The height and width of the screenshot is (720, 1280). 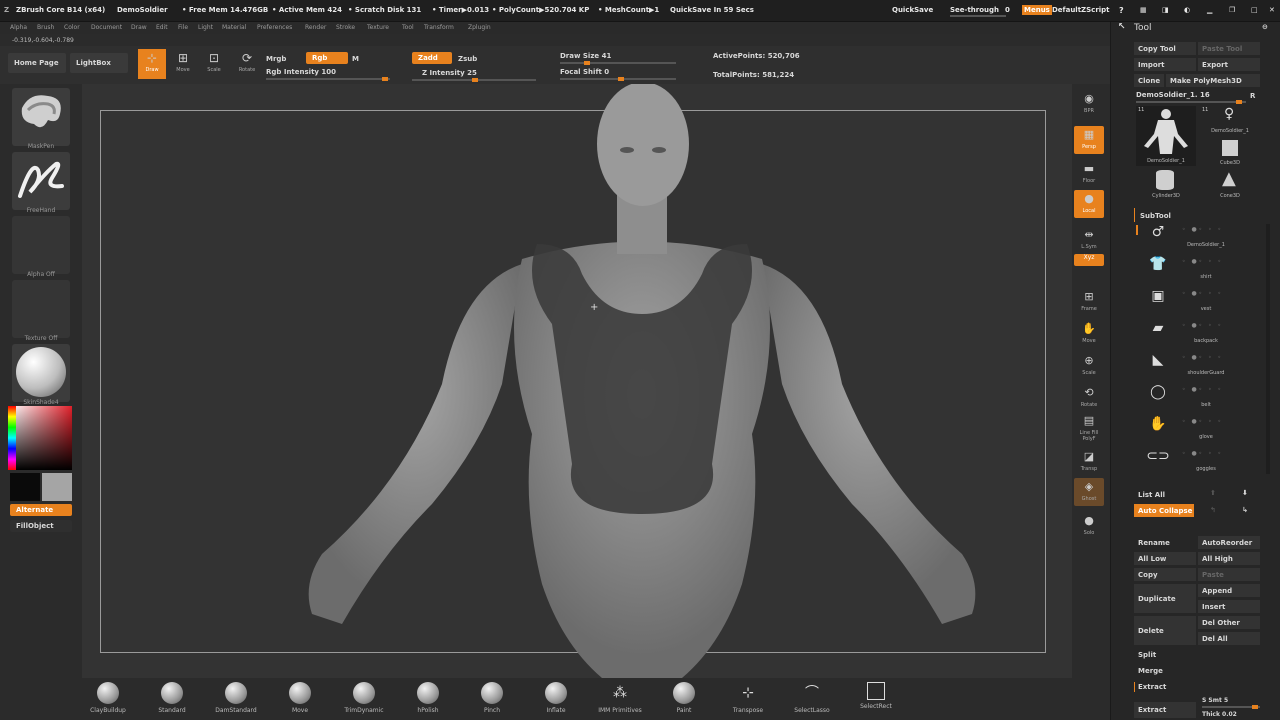 I want to click on lightbox-button: LightBox, so click(x=99, y=63).